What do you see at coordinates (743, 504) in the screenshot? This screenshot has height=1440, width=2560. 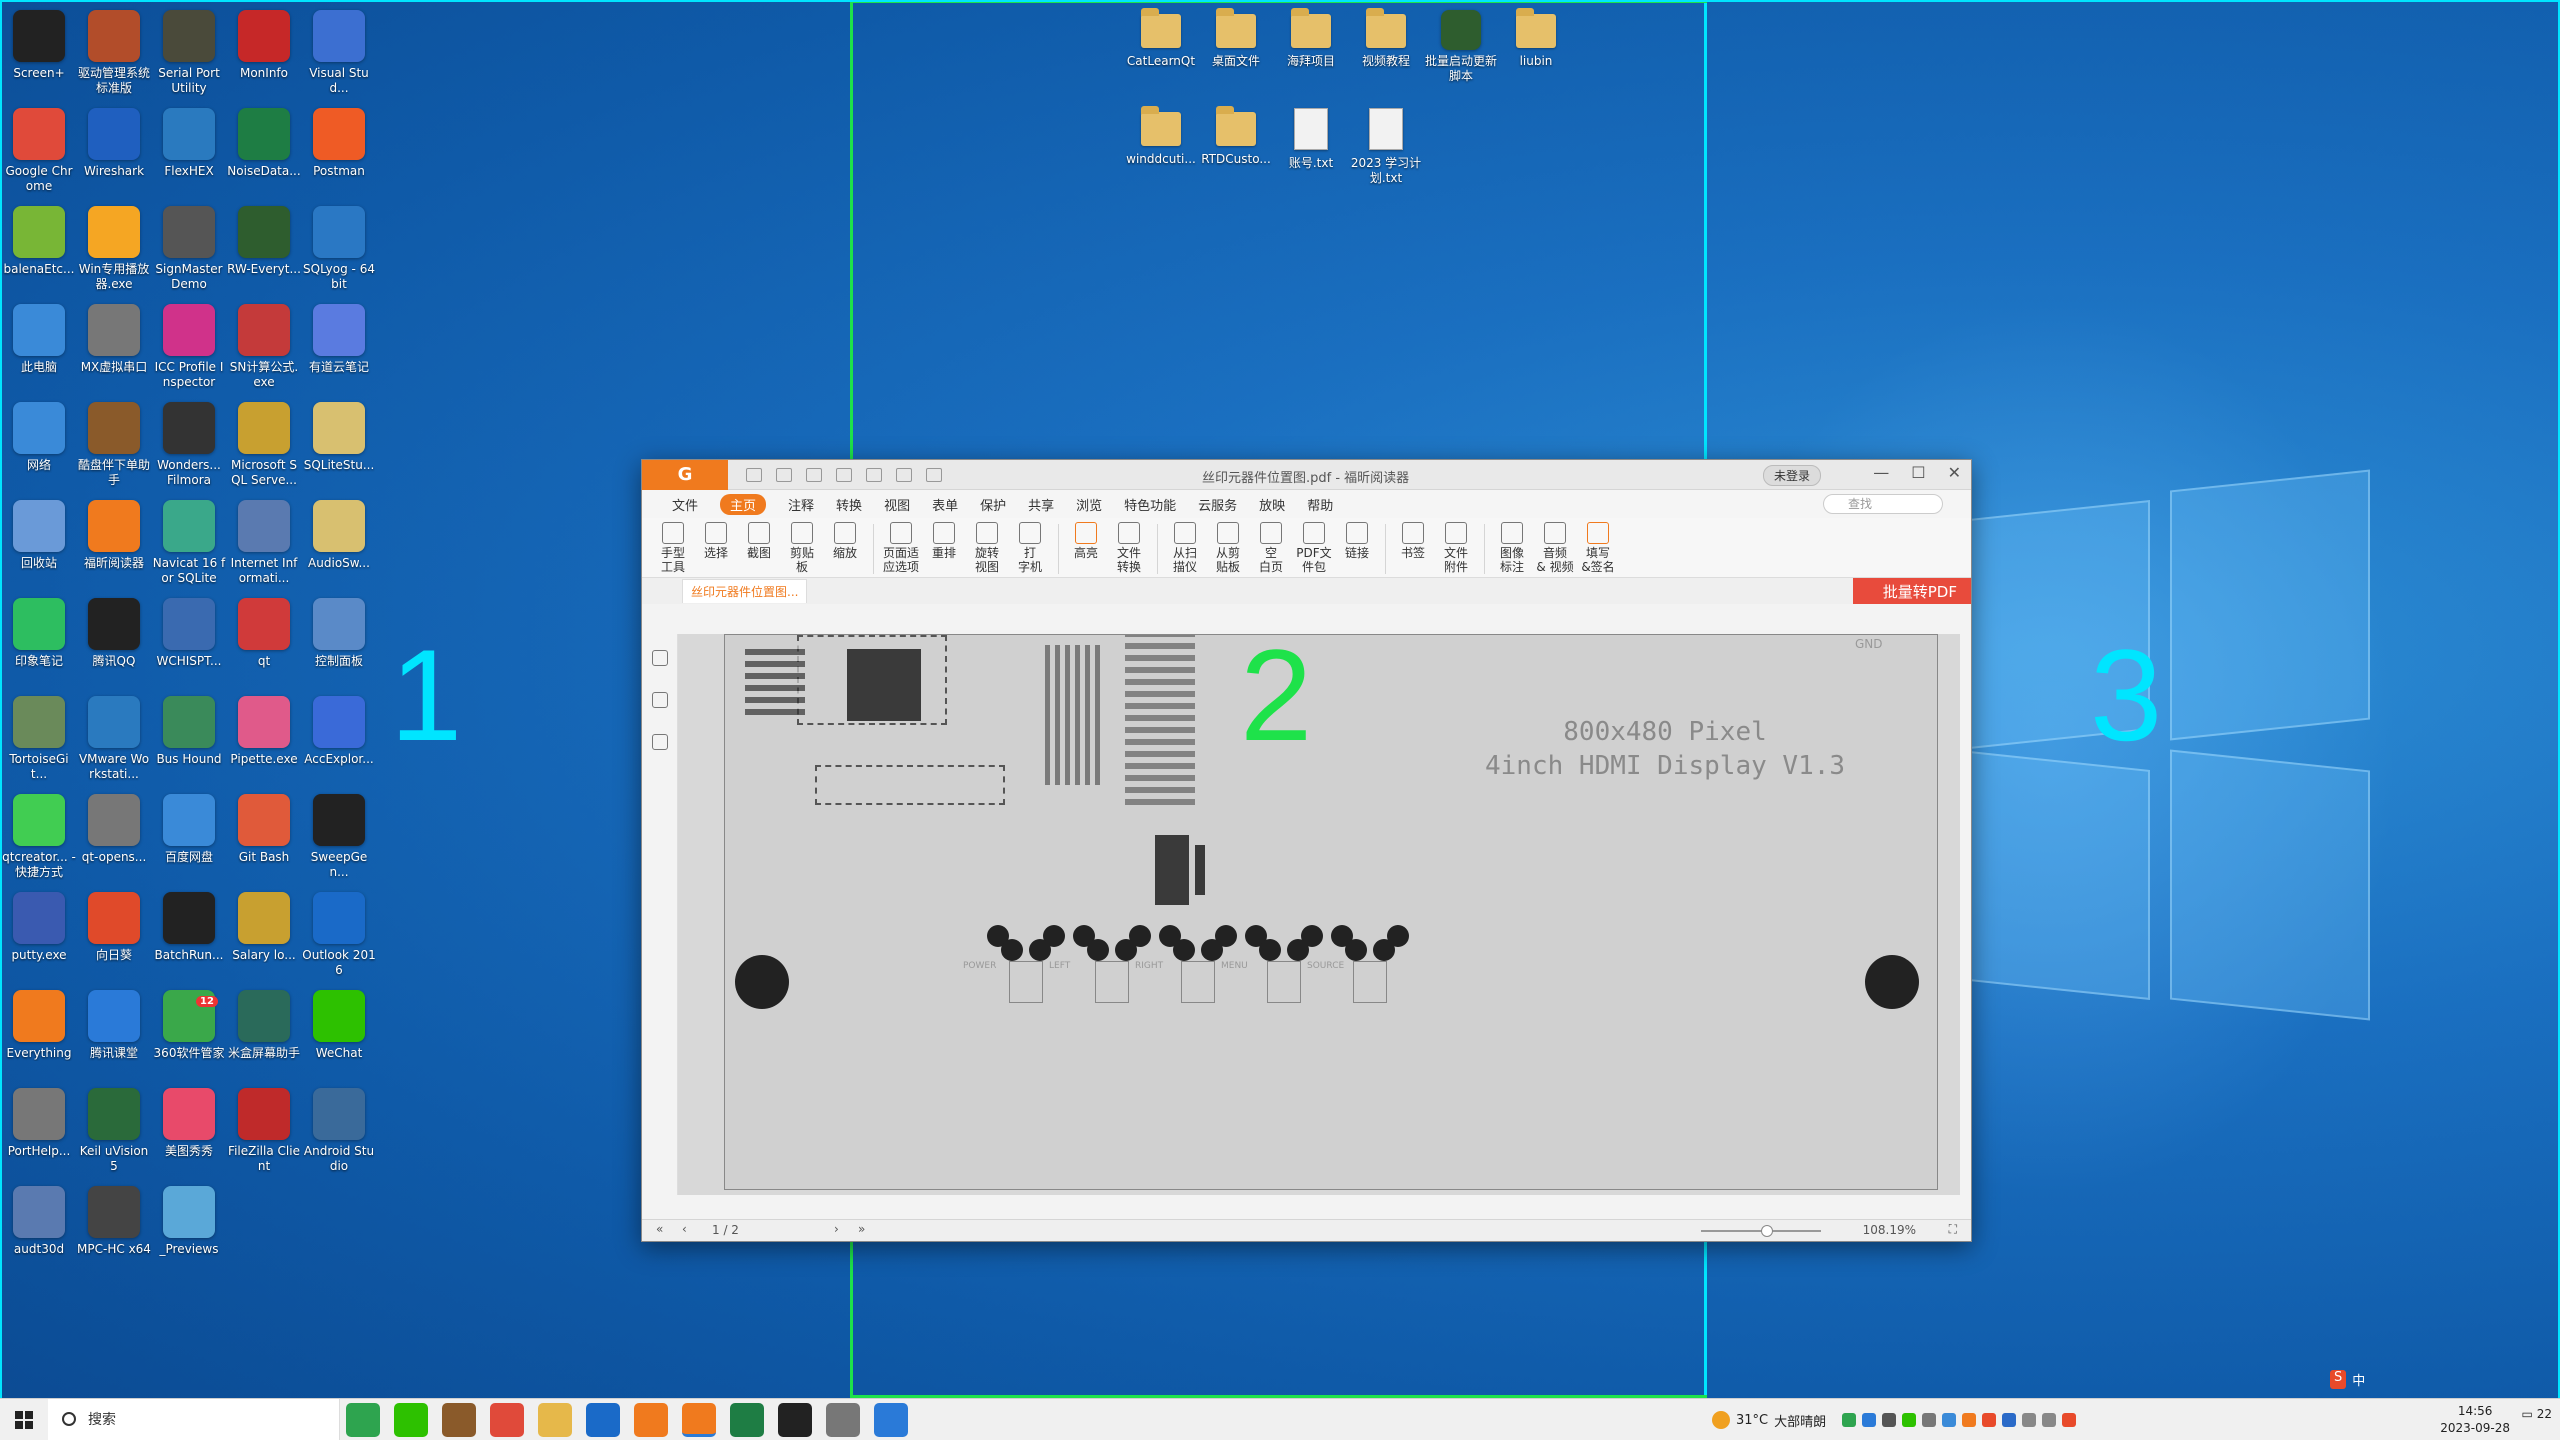 I see `menu-item: 主页` at bounding box center [743, 504].